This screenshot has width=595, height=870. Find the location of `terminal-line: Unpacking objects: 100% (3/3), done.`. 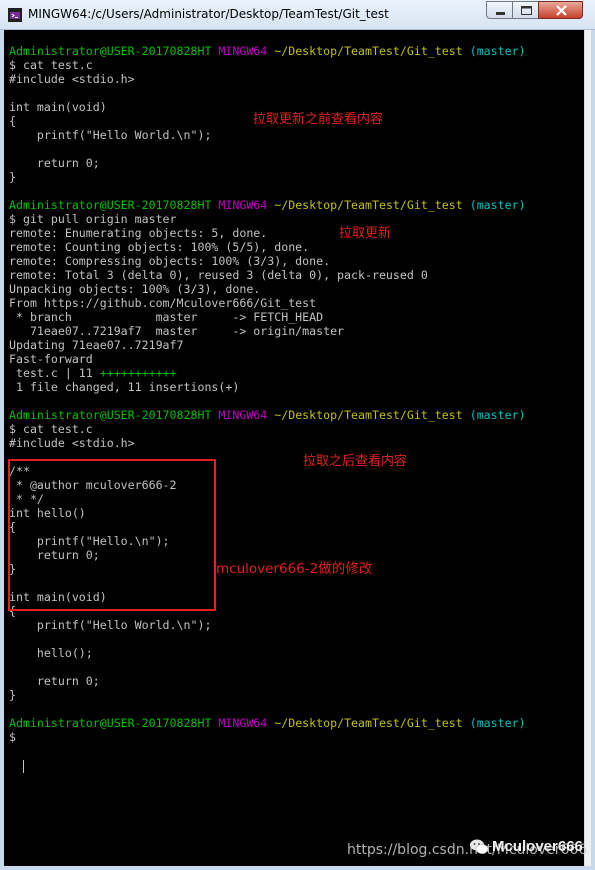

terminal-line: Unpacking objects: 100% (3/3), done. is located at coordinates (134, 289).